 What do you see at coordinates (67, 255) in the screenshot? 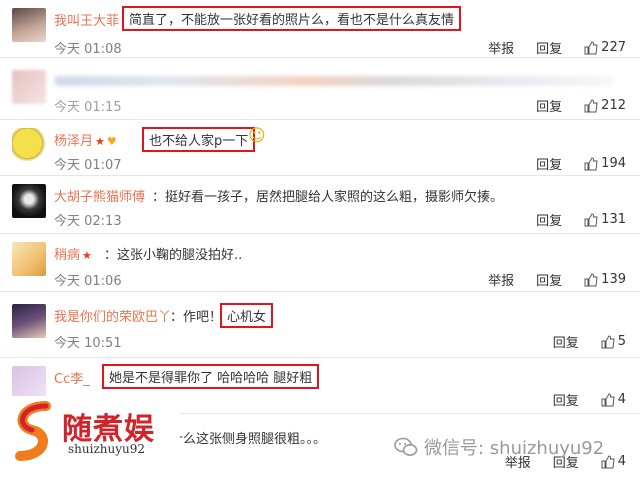
I see `commenter-name-text: 稍病` at bounding box center [67, 255].